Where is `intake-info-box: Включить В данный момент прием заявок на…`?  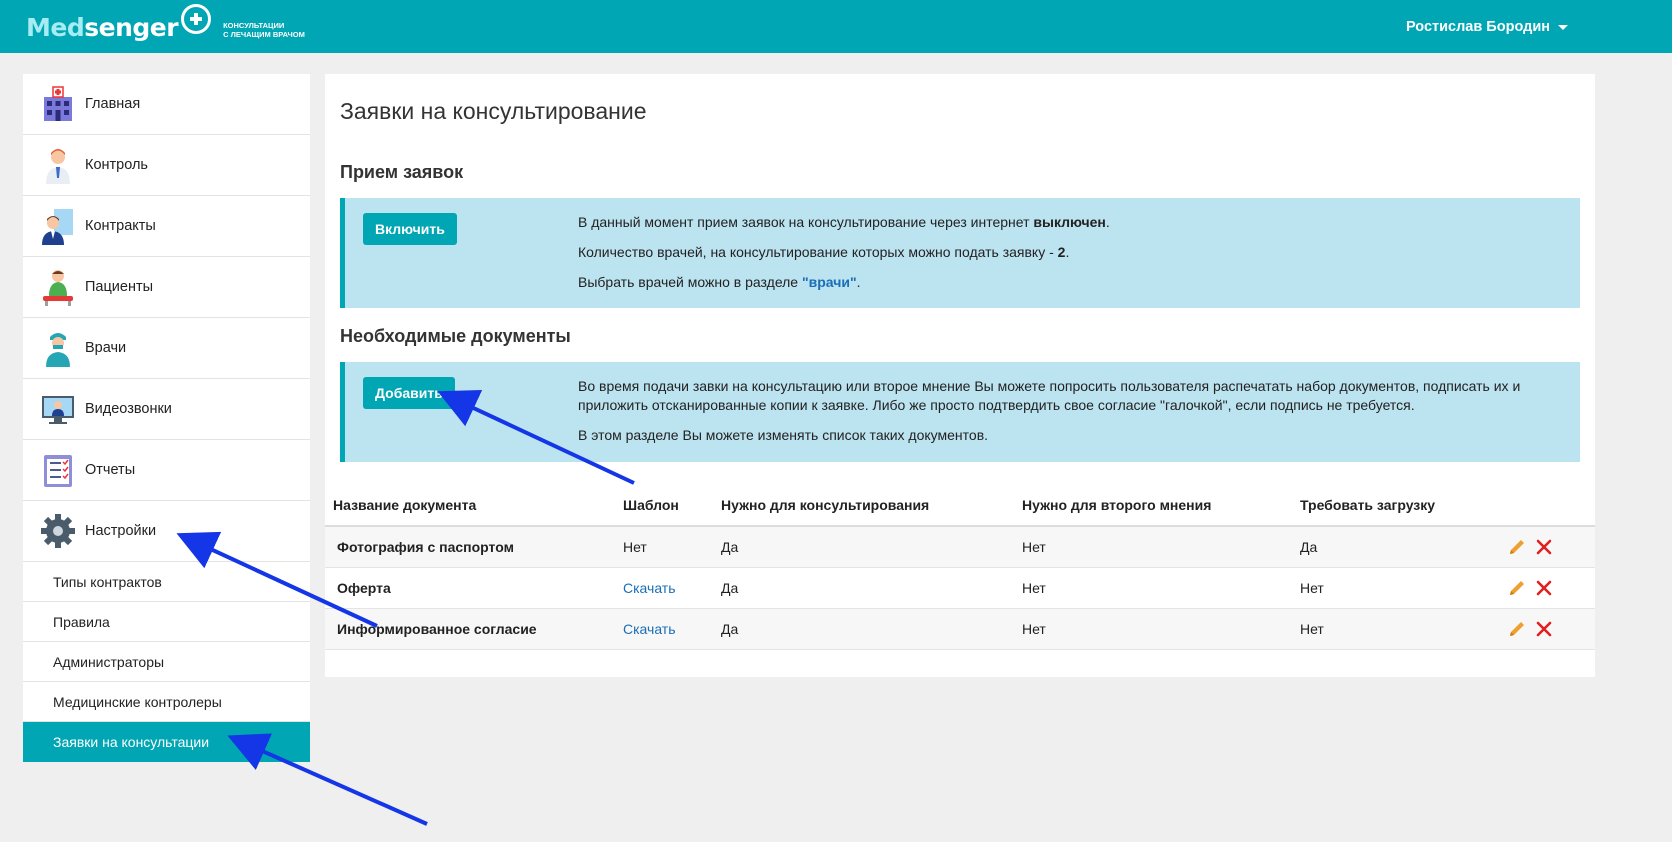 intake-info-box: Включить В данный момент прием заявок на… is located at coordinates (960, 253).